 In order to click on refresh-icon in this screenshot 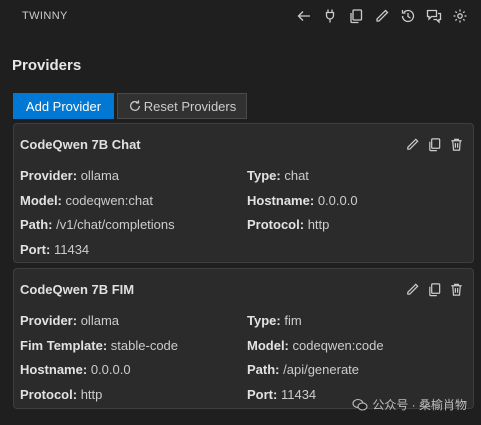, I will do `click(134, 105)`.